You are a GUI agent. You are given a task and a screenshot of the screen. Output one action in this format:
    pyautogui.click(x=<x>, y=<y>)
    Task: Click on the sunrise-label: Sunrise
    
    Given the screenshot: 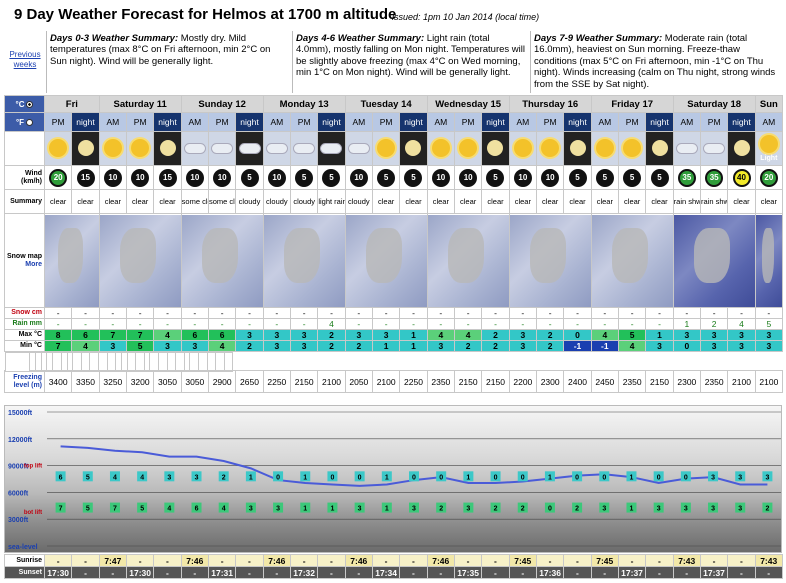 What is the action you would take?
    pyautogui.click(x=24, y=560)
    